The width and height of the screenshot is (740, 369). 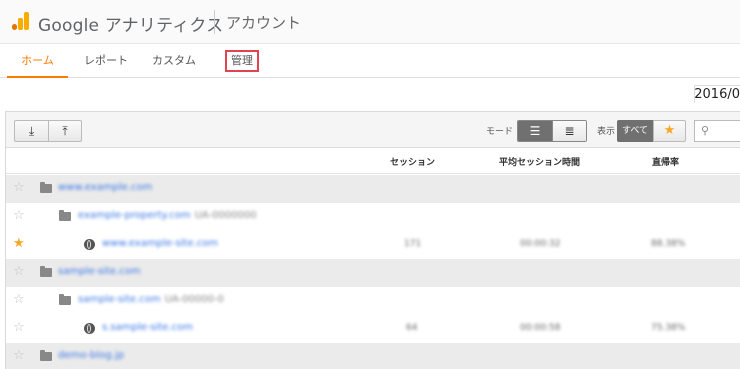 I want to click on expand-all-icon: ⤓, so click(x=31, y=131).